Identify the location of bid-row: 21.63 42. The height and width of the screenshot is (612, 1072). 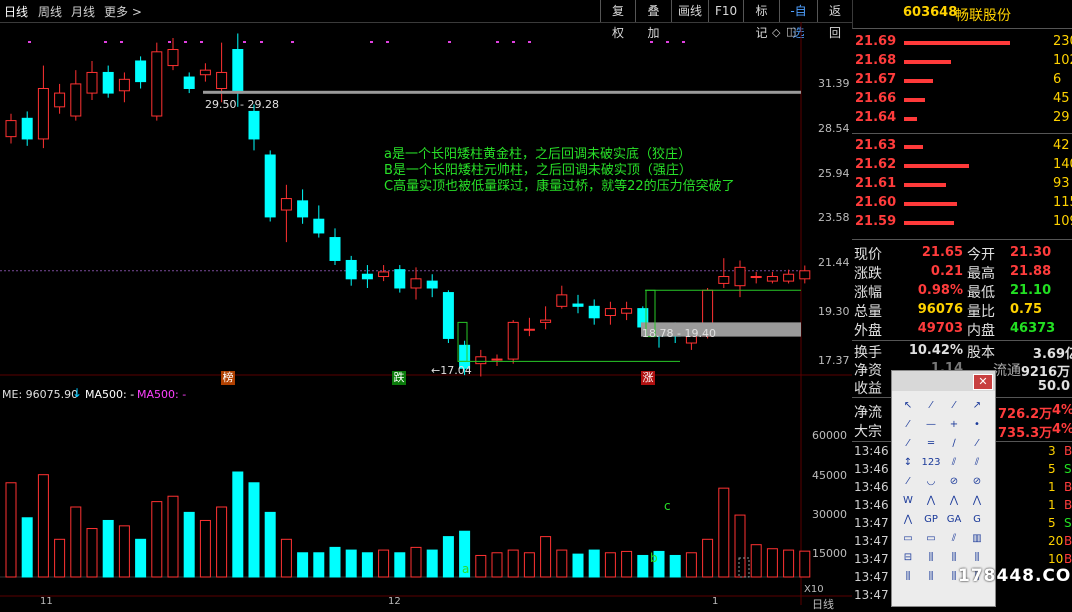
(962, 147).